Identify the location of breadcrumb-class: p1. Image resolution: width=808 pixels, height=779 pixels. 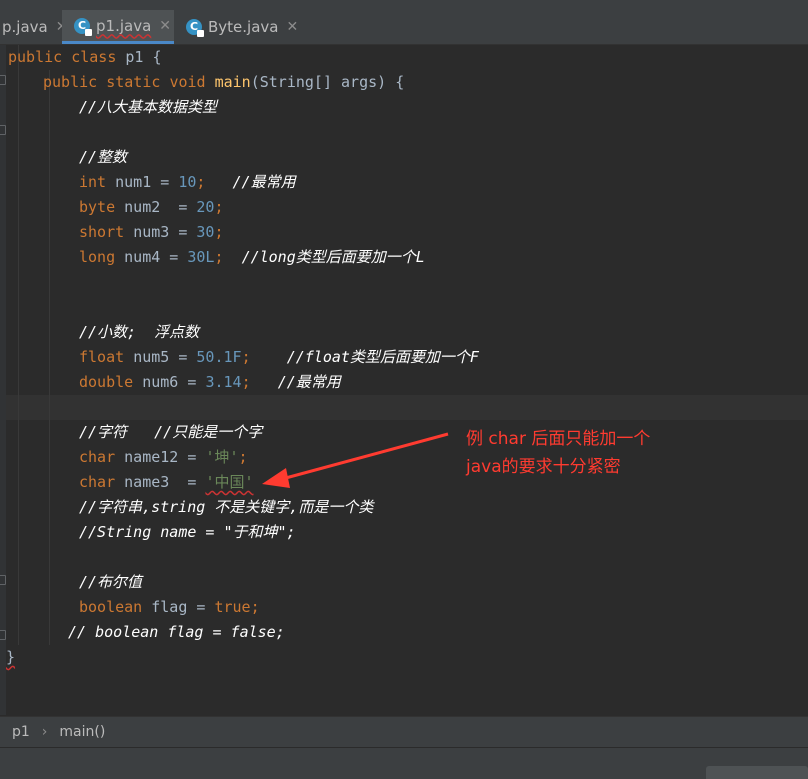
(21, 732).